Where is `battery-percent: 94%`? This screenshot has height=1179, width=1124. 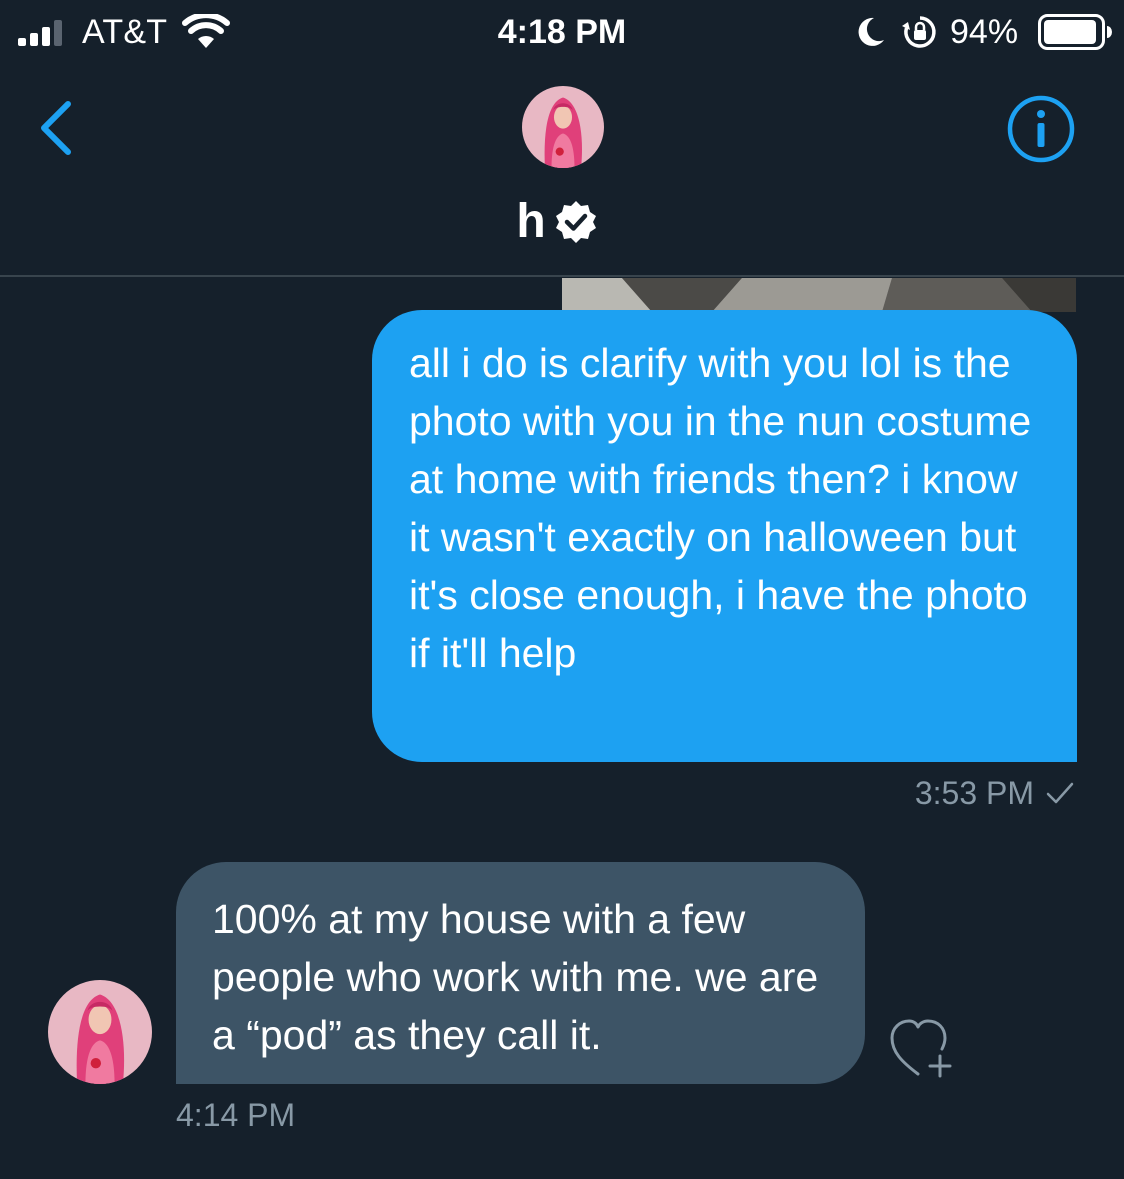 battery-percent: 94% is located at coordinates (984, 32).